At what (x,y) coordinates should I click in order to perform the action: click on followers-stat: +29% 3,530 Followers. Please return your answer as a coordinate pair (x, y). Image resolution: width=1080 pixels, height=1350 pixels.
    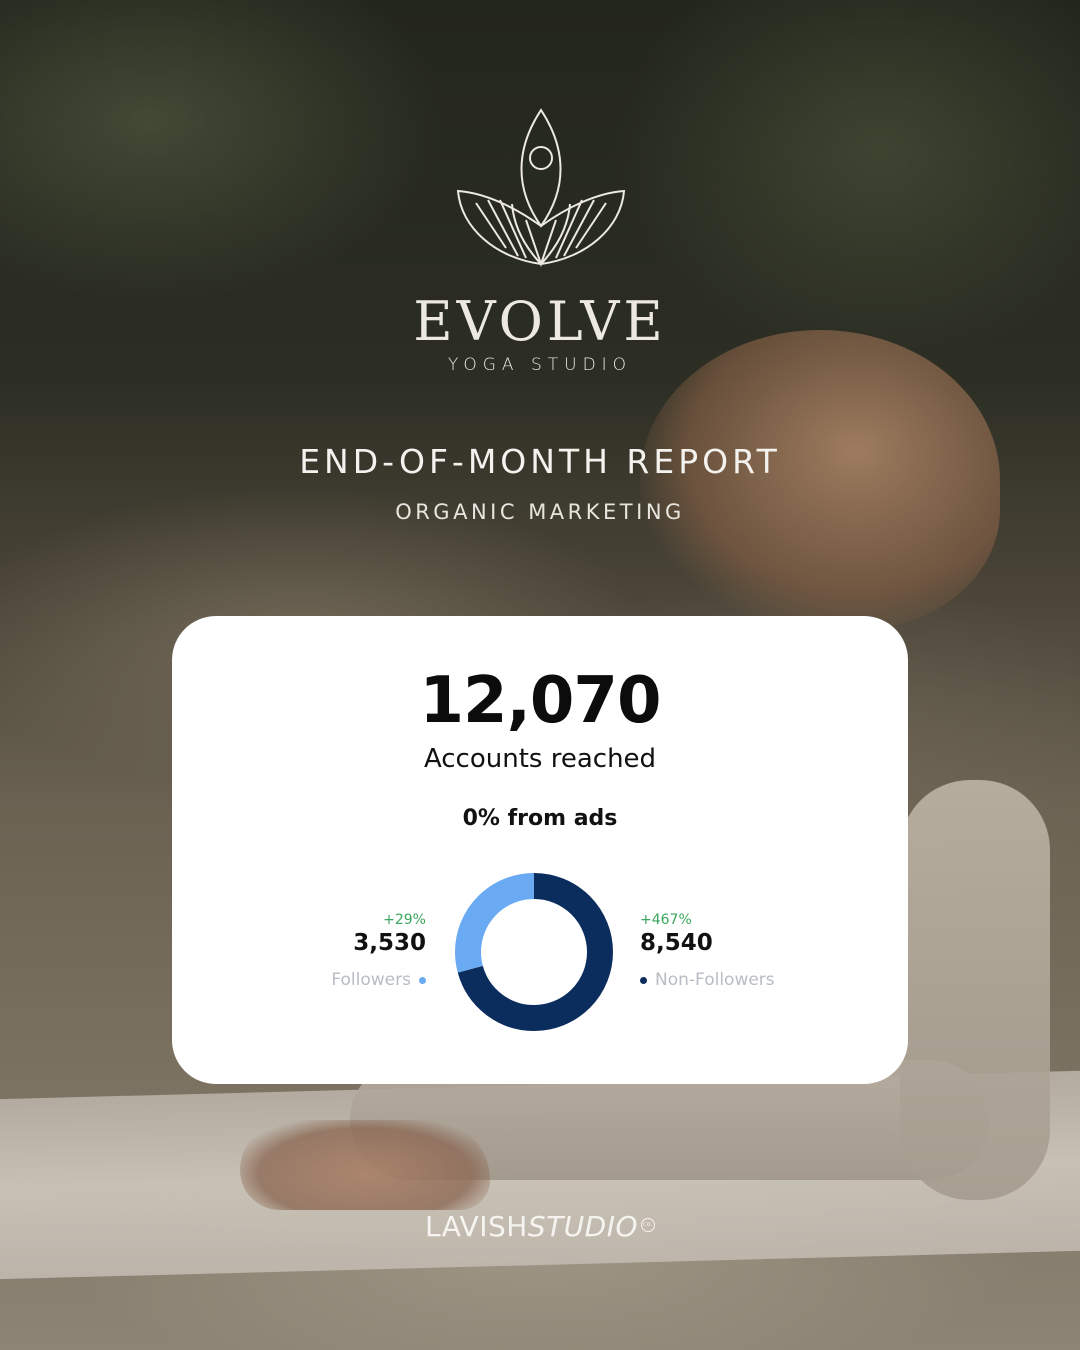
    Looking at the image, I should click on (369, 951).